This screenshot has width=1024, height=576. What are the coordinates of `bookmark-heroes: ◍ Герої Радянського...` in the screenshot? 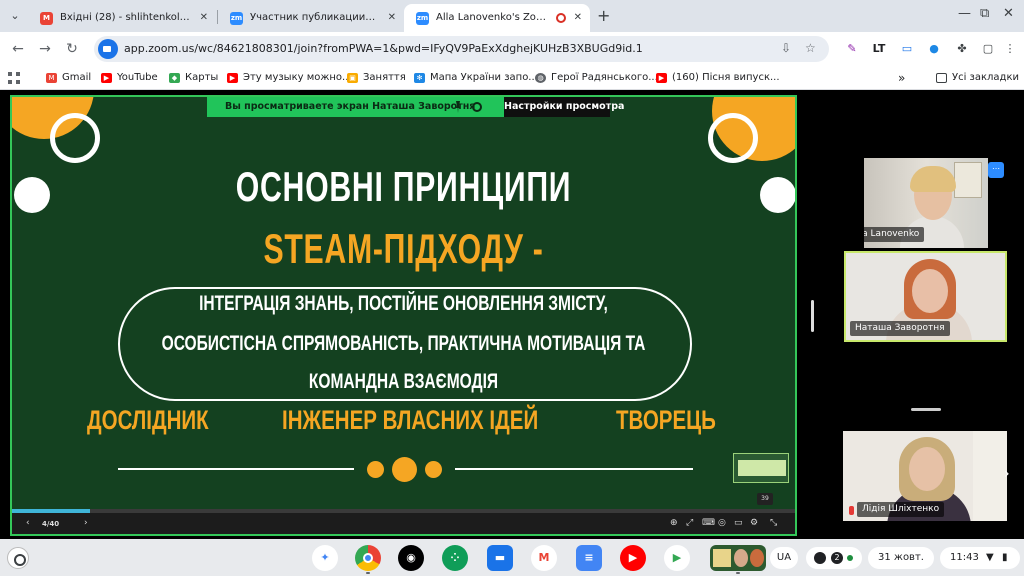 It's located at (596, 78).